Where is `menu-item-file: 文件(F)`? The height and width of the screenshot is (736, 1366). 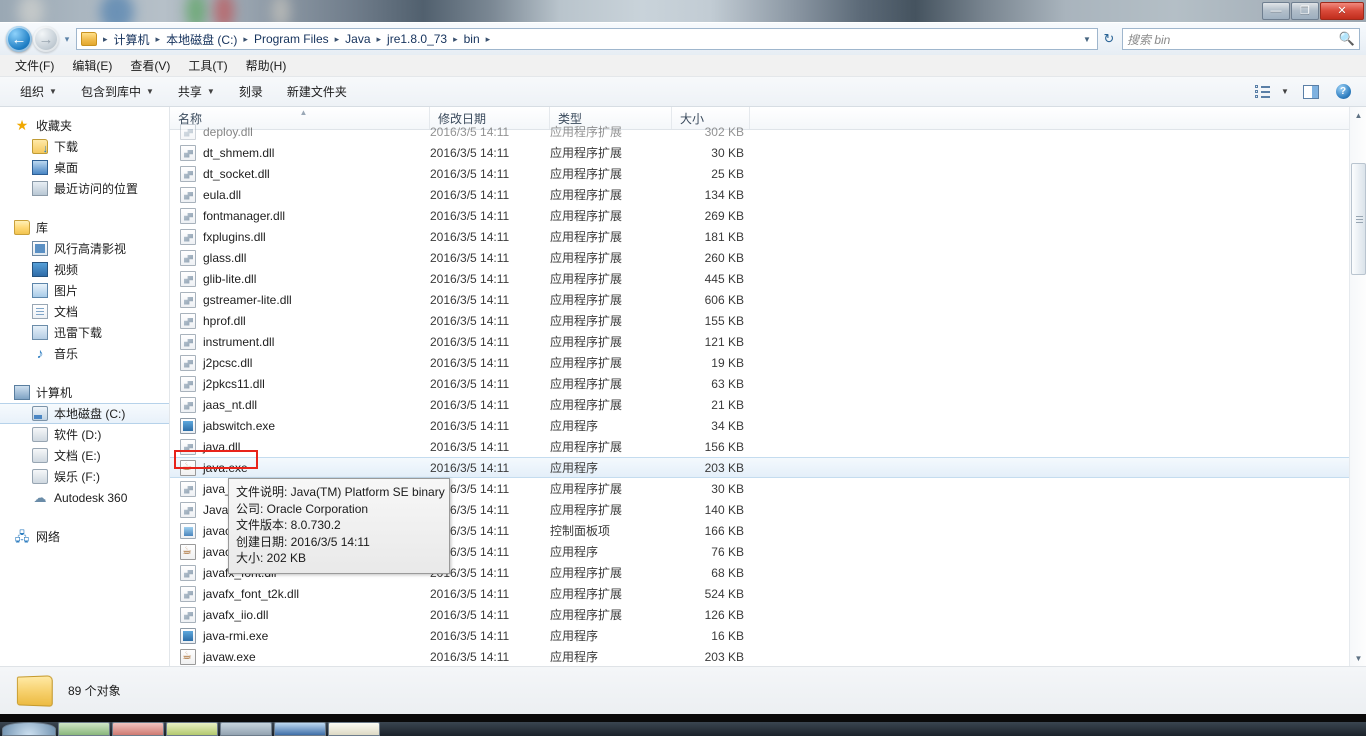 menu-item-file: 文件(F) is located at coordinates (34, 65).